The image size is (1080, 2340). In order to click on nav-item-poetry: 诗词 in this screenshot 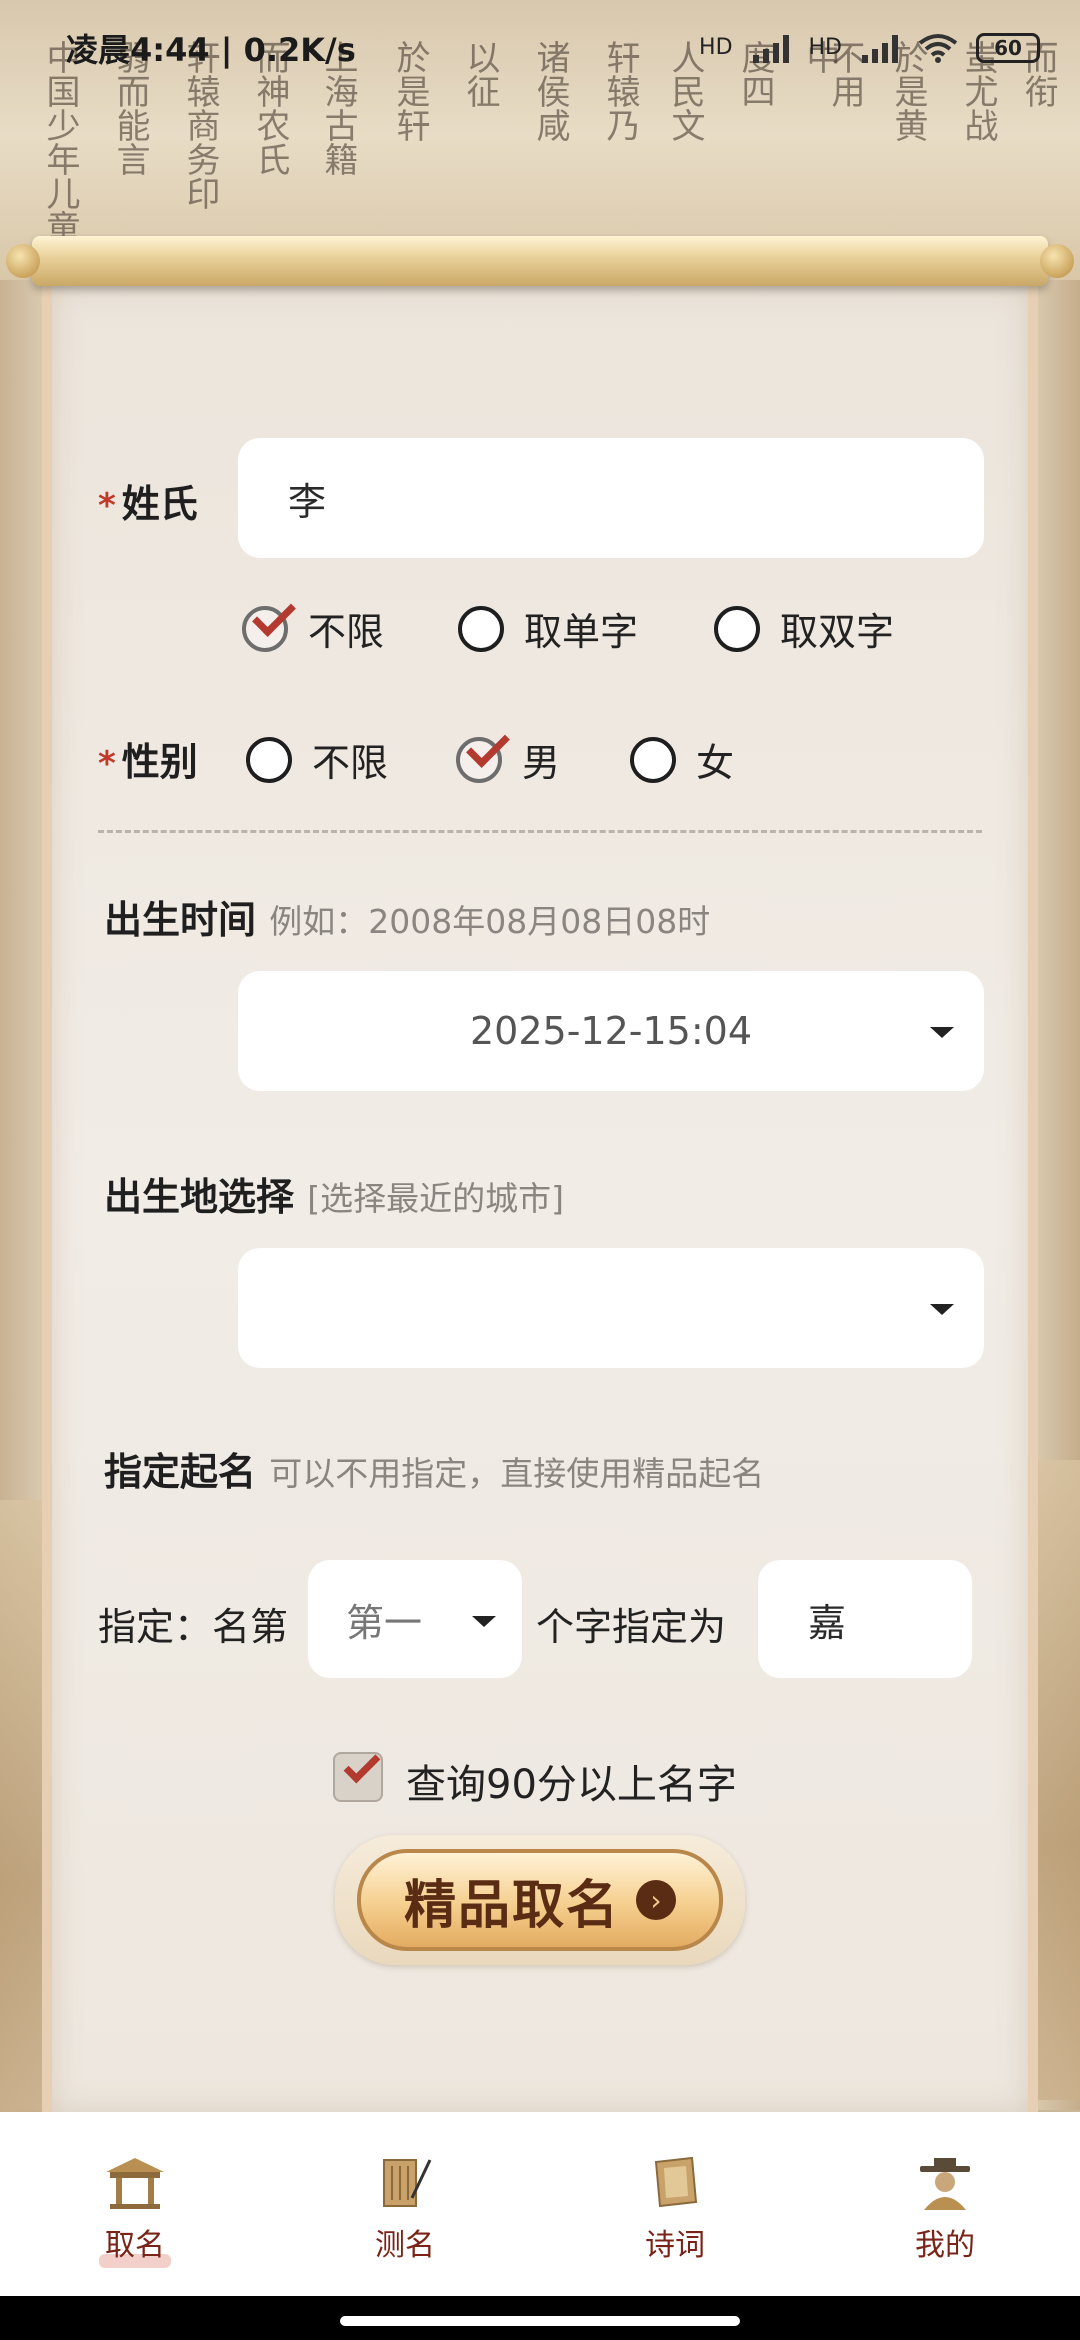, I will do `click(675, 2204)`.